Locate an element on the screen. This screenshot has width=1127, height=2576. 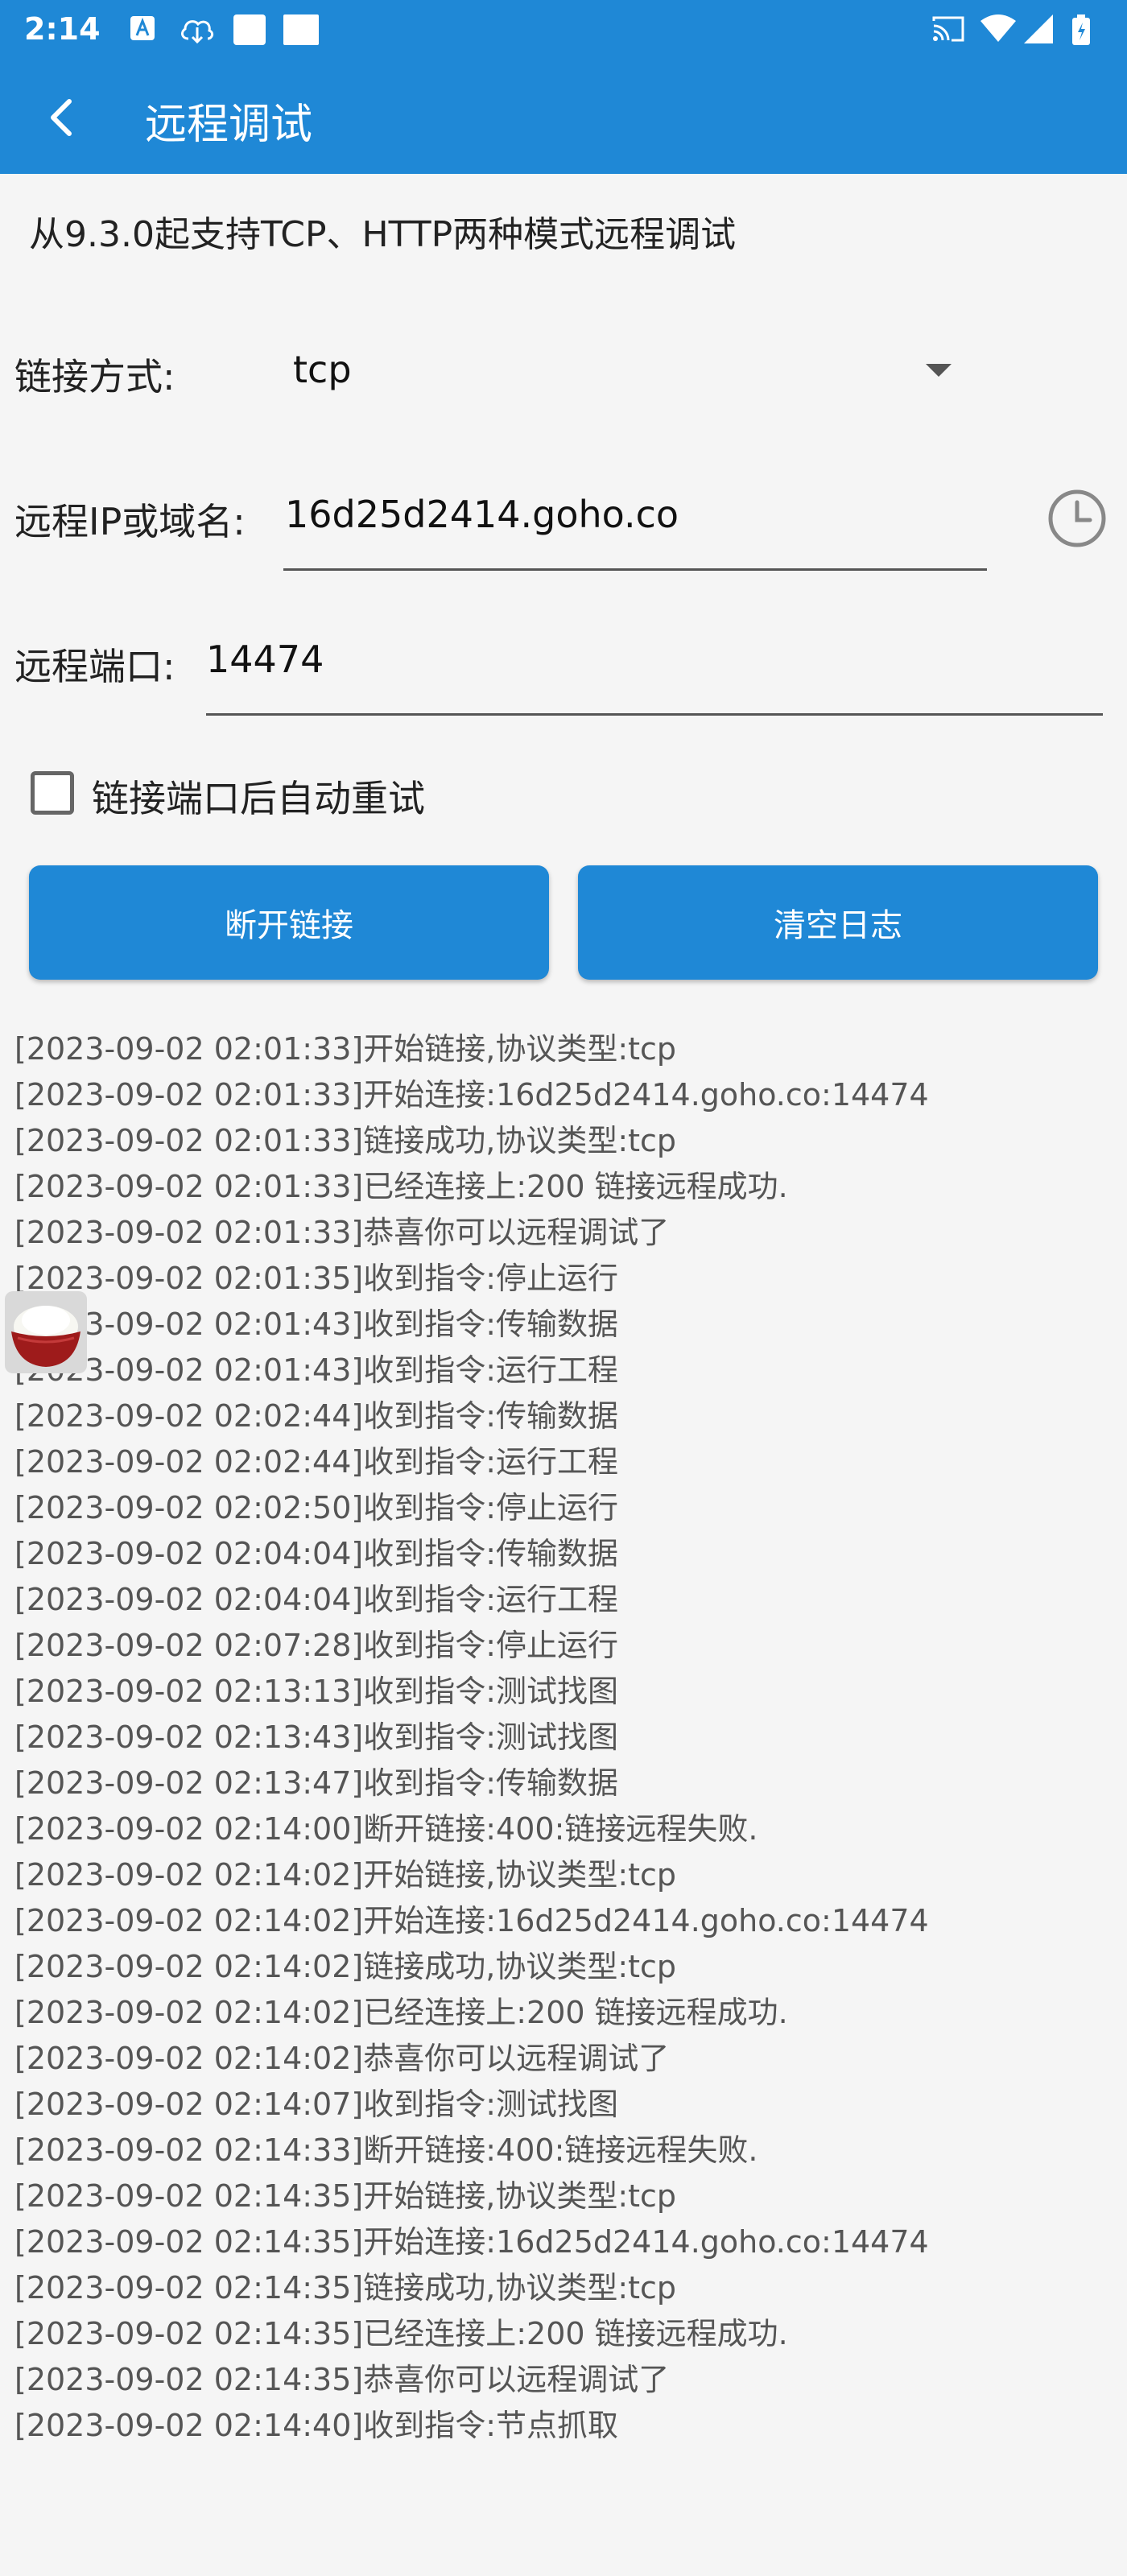
log-line: [2023-09-02 02:02:50]收到指令:停止运行 is located at coordinates (316, 1507).